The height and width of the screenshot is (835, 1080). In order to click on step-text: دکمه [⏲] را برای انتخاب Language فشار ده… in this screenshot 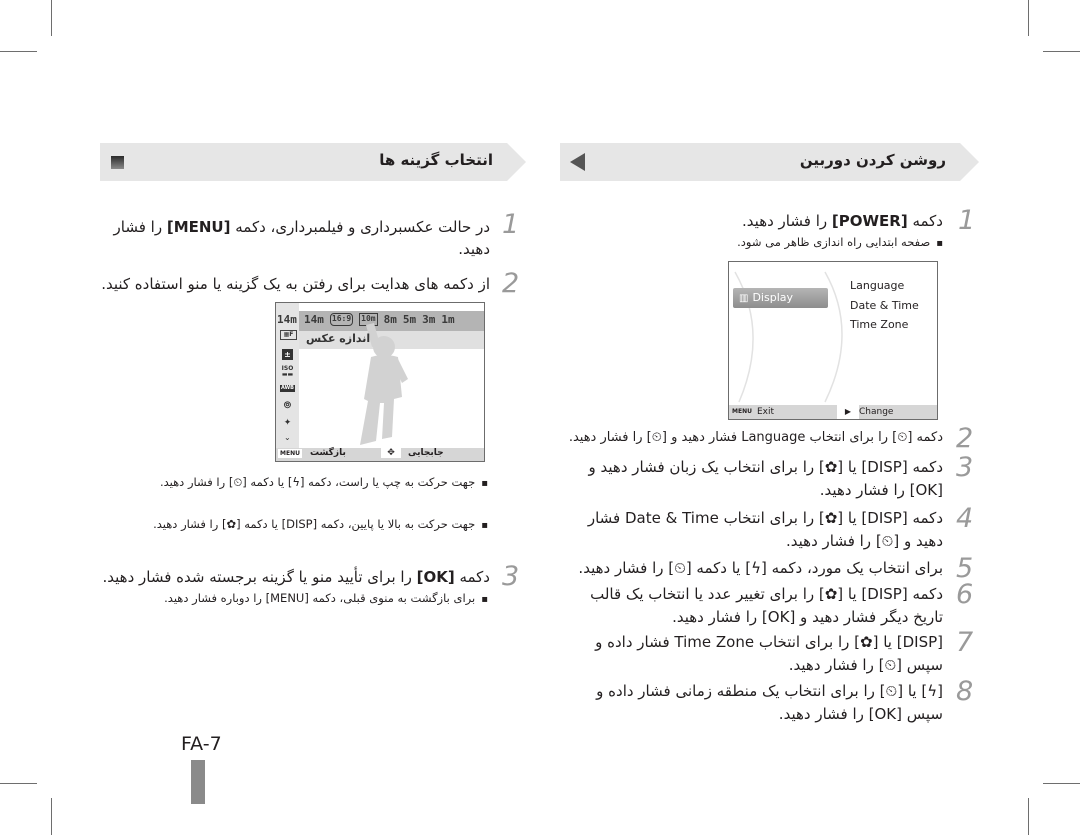, I will do `click(755, 437)`.